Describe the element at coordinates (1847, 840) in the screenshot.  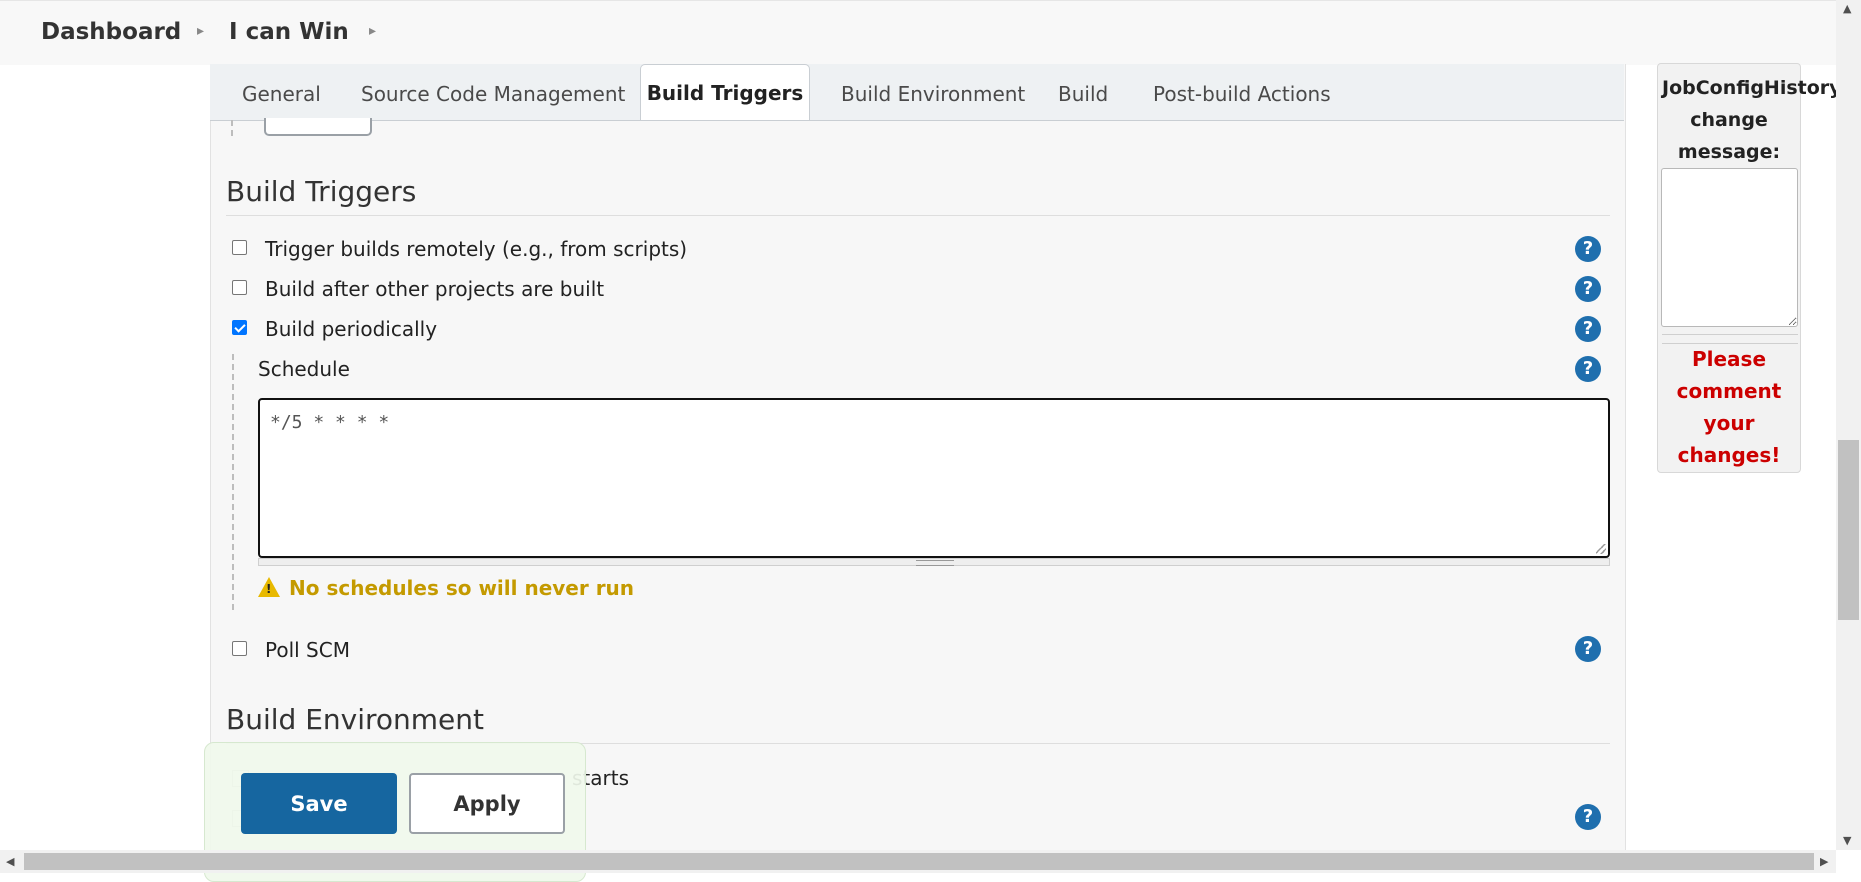
I see `scroll-down-icon: ▼` at that location.